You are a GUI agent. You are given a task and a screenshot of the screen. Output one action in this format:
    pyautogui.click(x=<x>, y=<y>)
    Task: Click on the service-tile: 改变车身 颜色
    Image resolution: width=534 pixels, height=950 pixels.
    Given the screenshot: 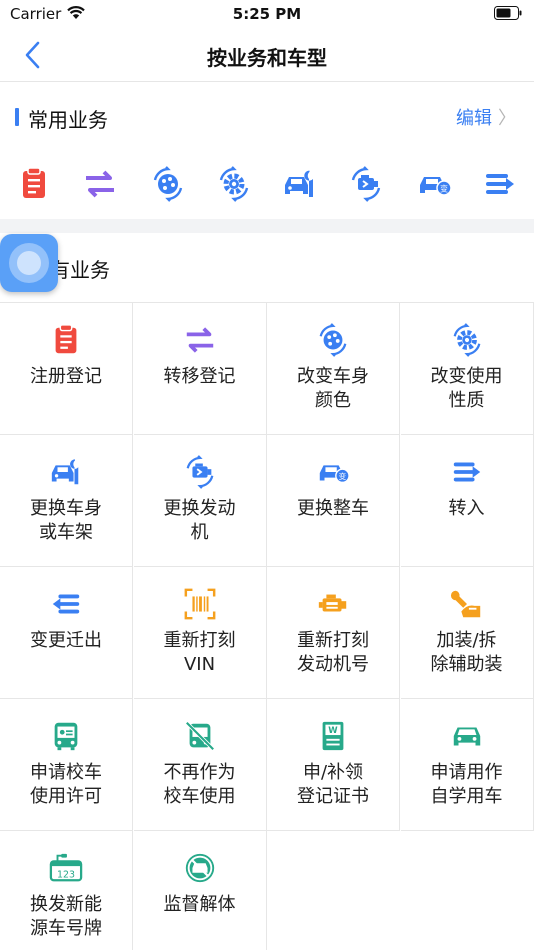 What is the action you would take?
    pyautogui.click(x=333, y=369)
    